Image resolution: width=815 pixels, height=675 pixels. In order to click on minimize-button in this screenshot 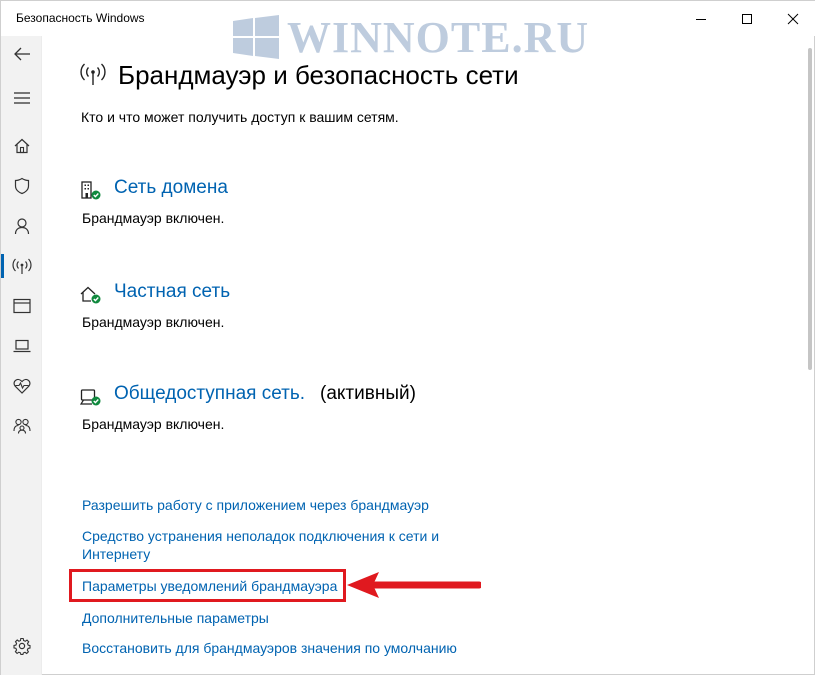, I will do `click(701, 18)`.